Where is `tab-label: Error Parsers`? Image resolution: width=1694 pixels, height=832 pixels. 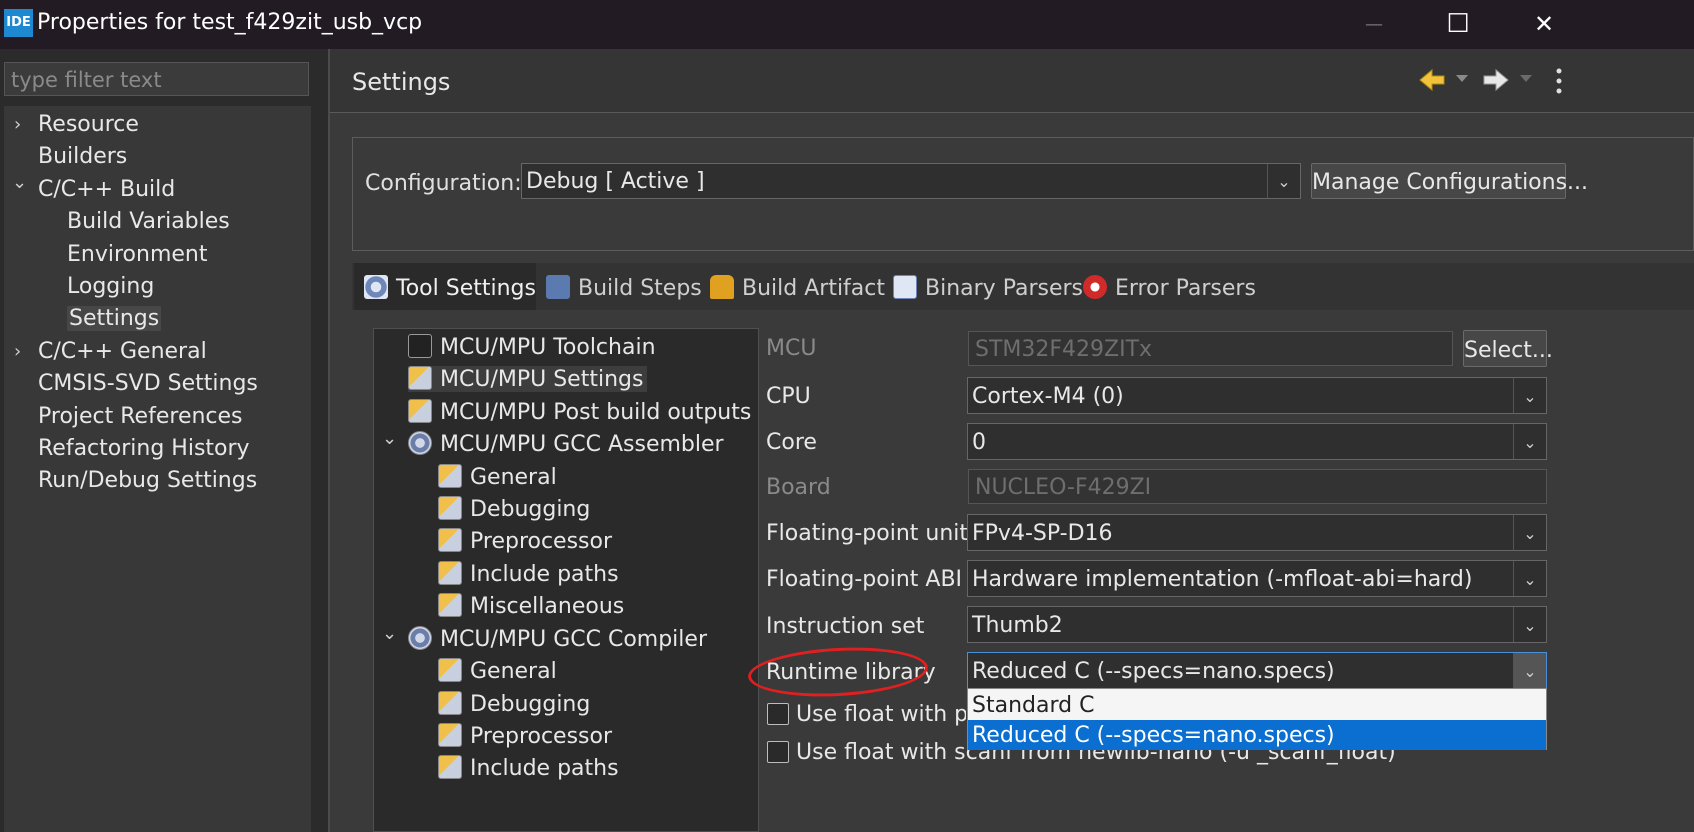 tab-label: Error Parsers is located at coordinates (1185, 288).